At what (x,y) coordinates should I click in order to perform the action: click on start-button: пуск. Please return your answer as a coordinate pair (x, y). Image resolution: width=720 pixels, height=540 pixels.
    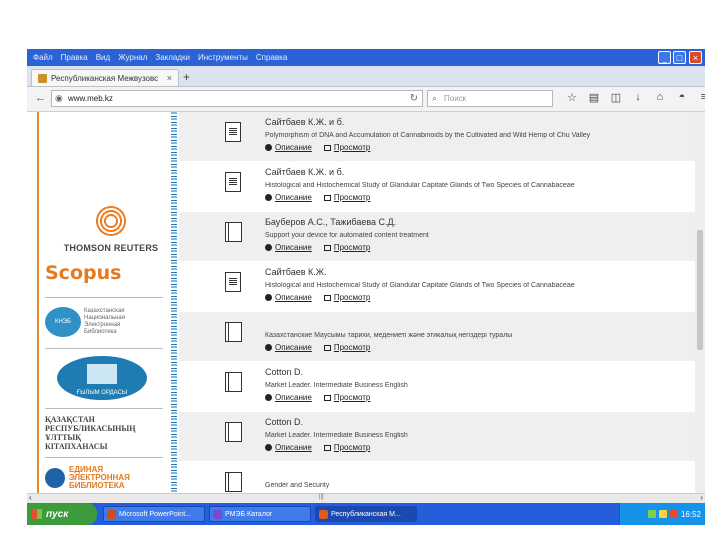
    Looking at the image, I should click on (62, 514).